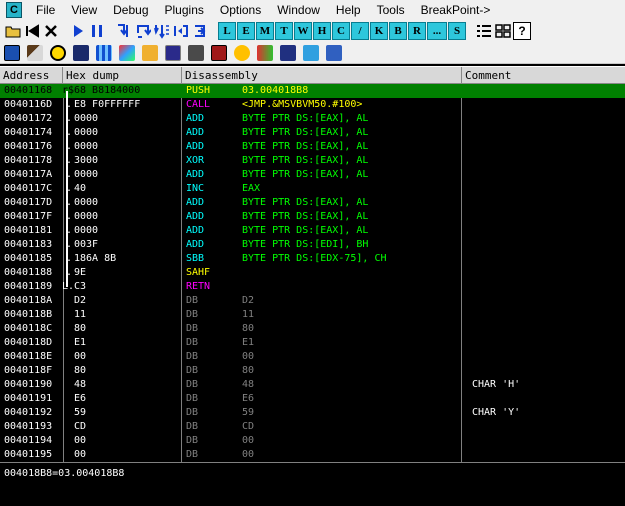 The width and height of the screenshot is (625, 506). I want to click on address-column-header: Address, so click(31, 75).